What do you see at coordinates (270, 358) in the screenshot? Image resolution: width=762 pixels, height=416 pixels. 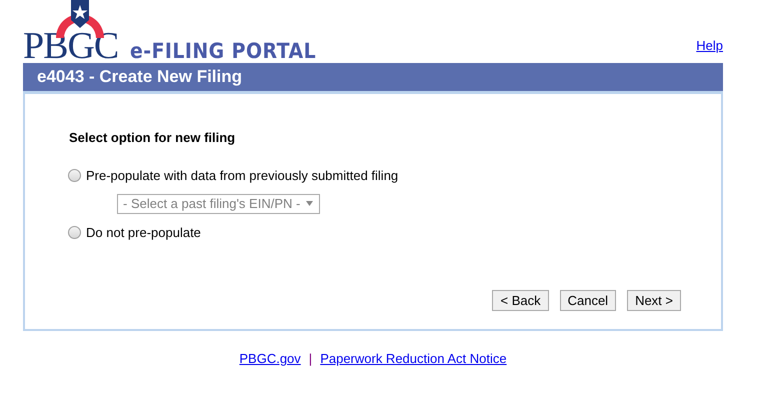 I see `footer-link: PBGC.gov` at bounding box center [270, 358].